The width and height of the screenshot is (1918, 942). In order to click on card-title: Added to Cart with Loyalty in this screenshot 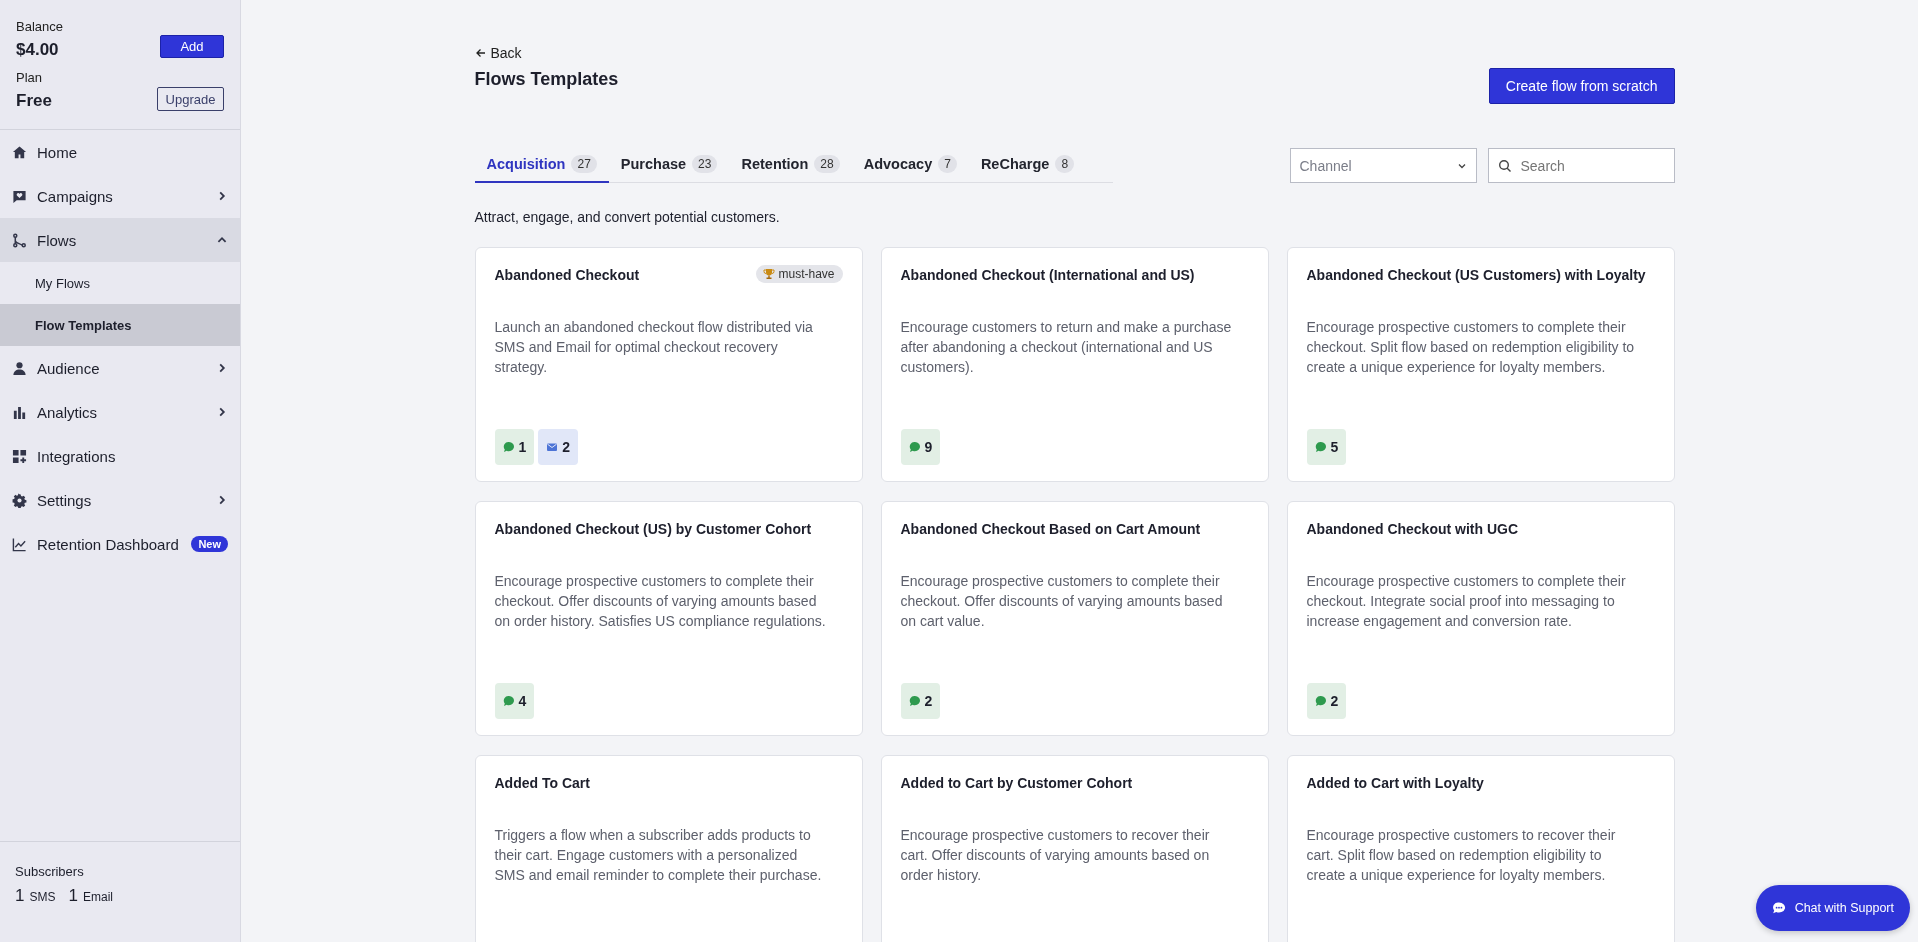, I will do `click(1395, 783)`.